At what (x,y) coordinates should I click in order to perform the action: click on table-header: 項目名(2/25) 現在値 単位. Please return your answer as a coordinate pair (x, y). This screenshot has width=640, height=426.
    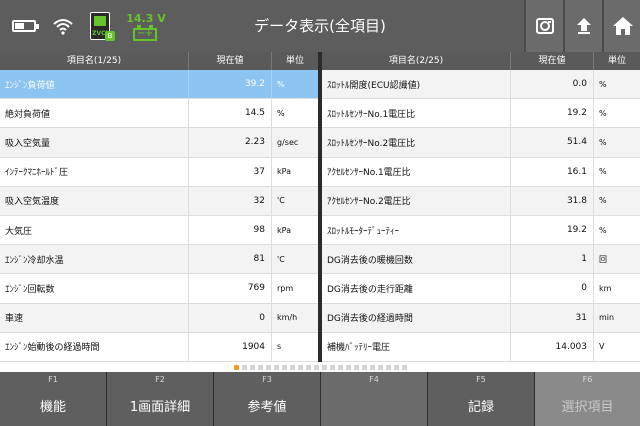
    Looking at the image, I should click on (481, 61).